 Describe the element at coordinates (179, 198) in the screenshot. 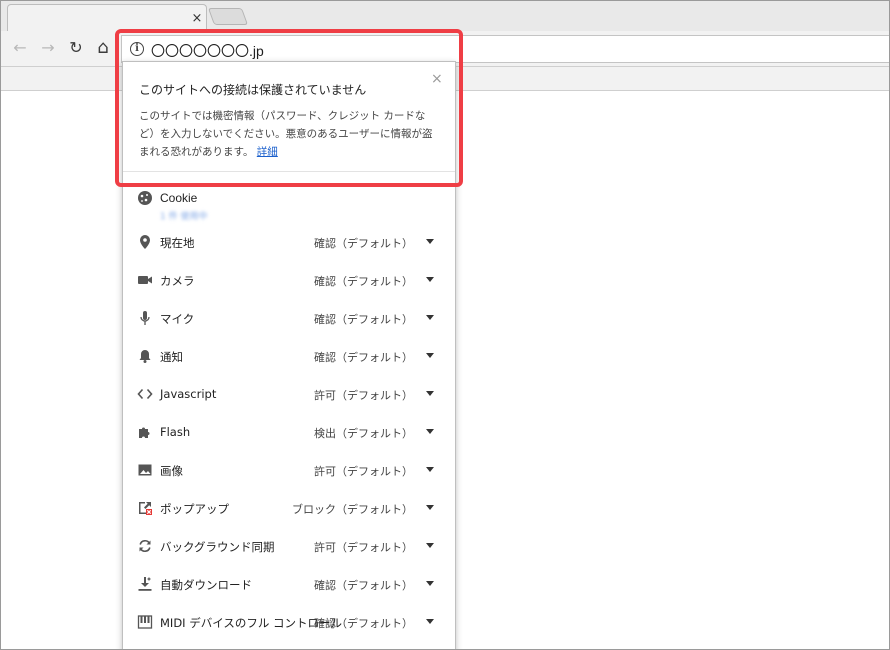

I see `cookie-label: Cookie` at that location.